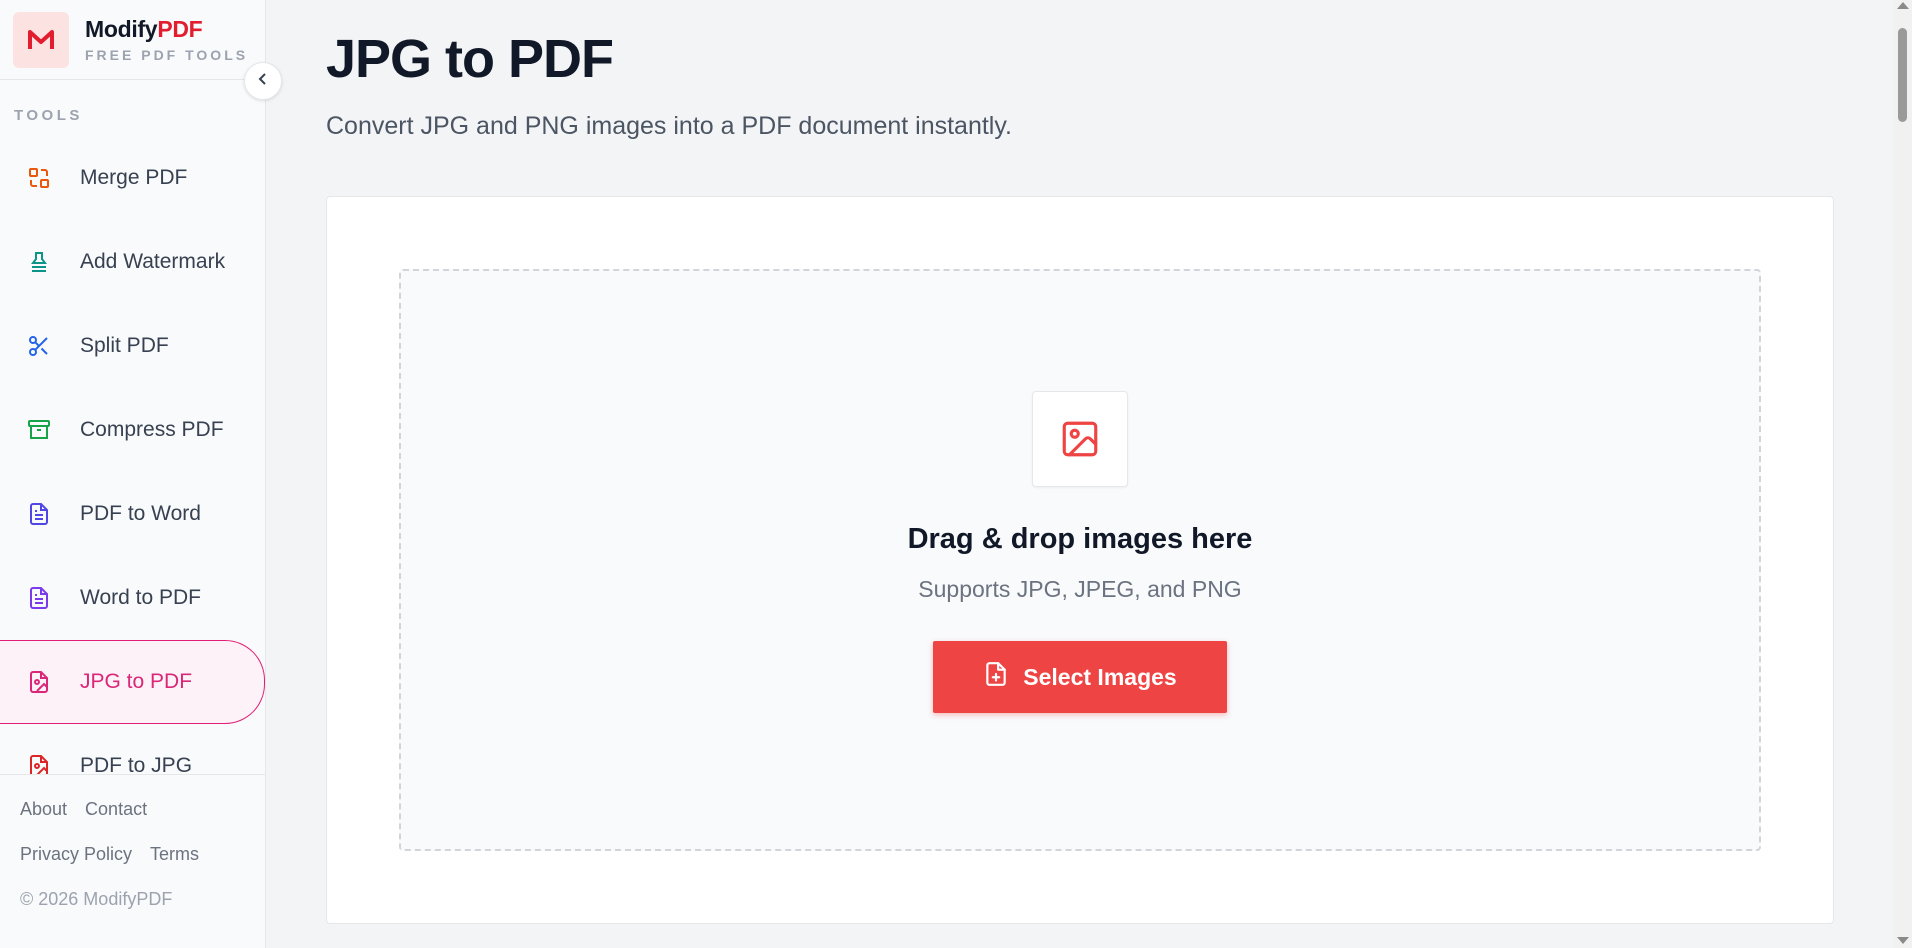  I want to click on sidebar-item-jpg-to-pdf: JPG to PDF, so click(132, 682).